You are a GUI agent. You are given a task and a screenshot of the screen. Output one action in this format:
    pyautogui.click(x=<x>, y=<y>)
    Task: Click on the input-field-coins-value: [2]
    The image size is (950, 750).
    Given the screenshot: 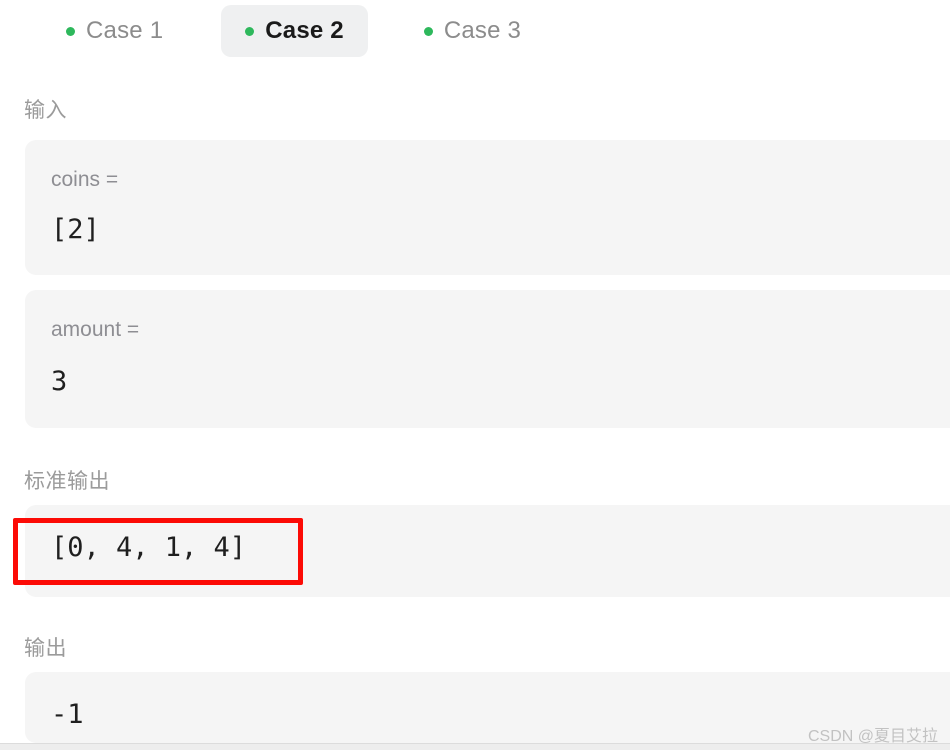 What is the action you would take?
    pyautogui.click(x=75, y=229)
    